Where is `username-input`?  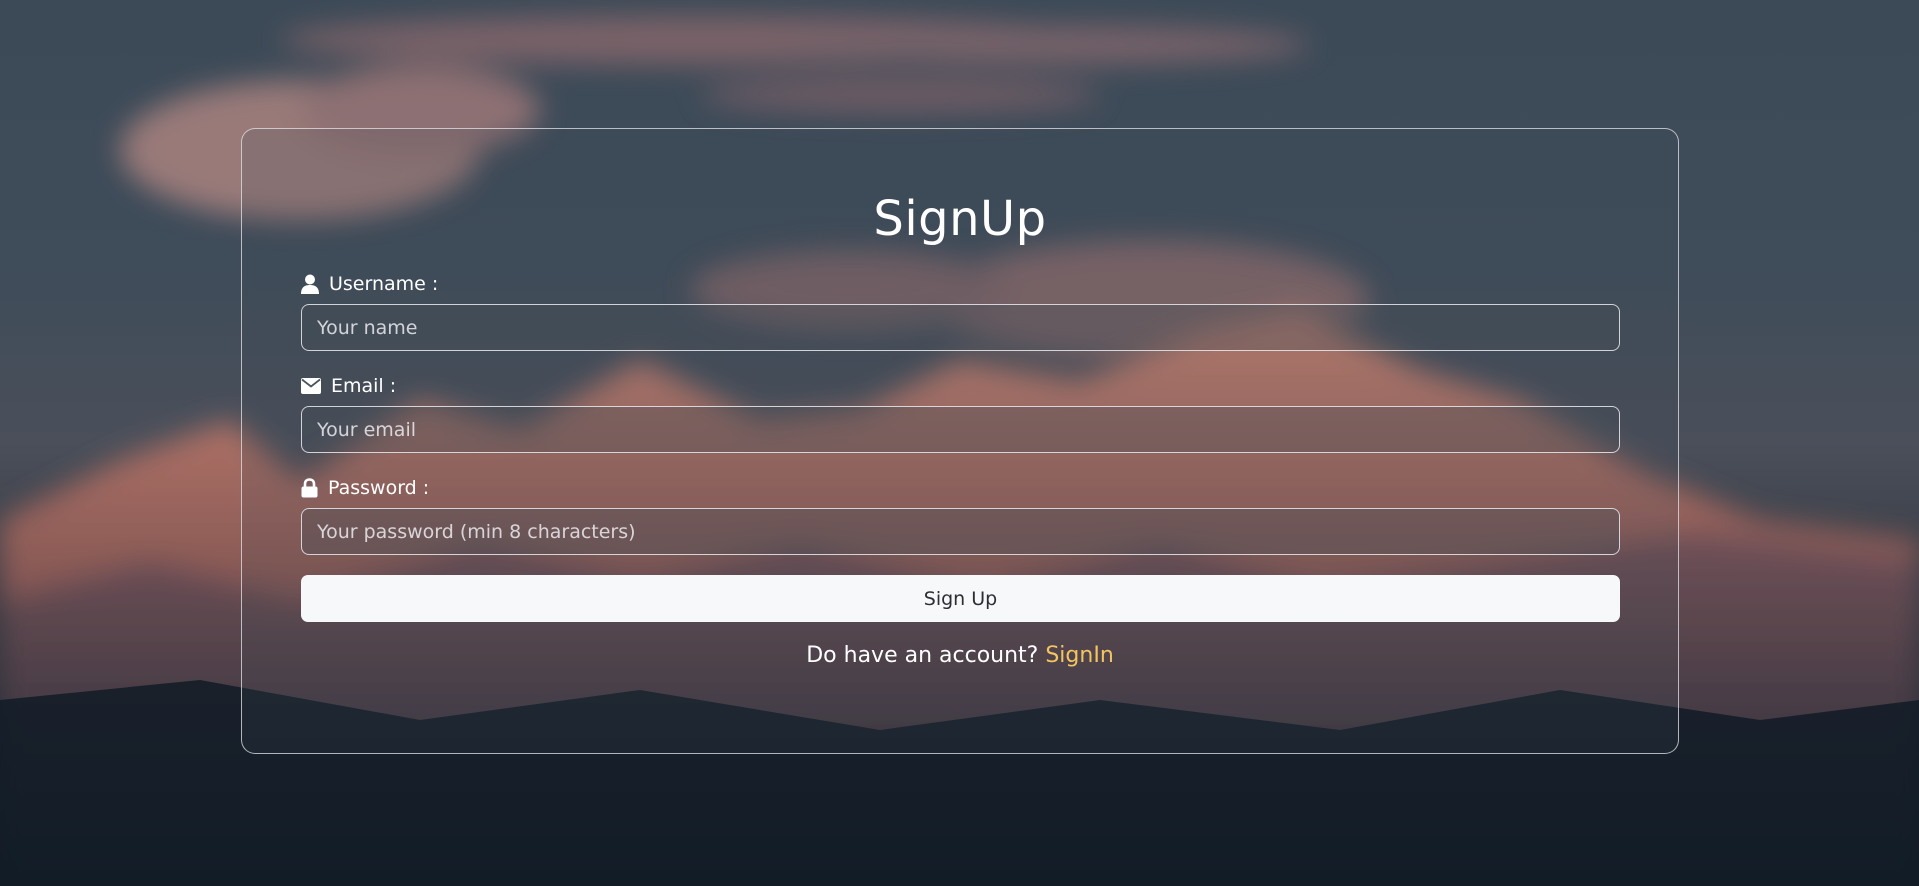
username-input is located at coordinates (960, 327).